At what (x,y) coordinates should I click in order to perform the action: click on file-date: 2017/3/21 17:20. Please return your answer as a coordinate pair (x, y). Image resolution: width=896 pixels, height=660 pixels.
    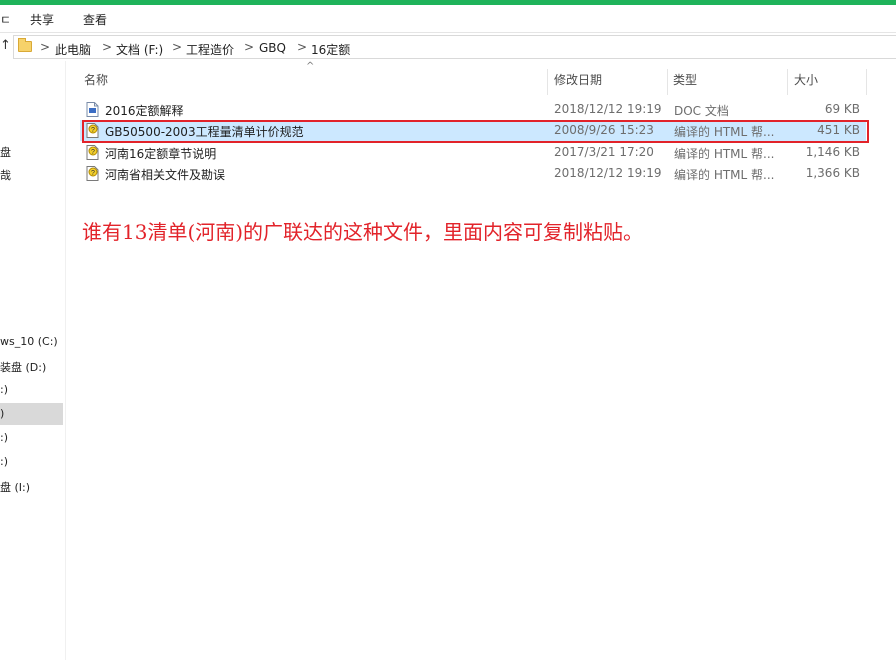
    Looking at the image, I should click on (604, 152).